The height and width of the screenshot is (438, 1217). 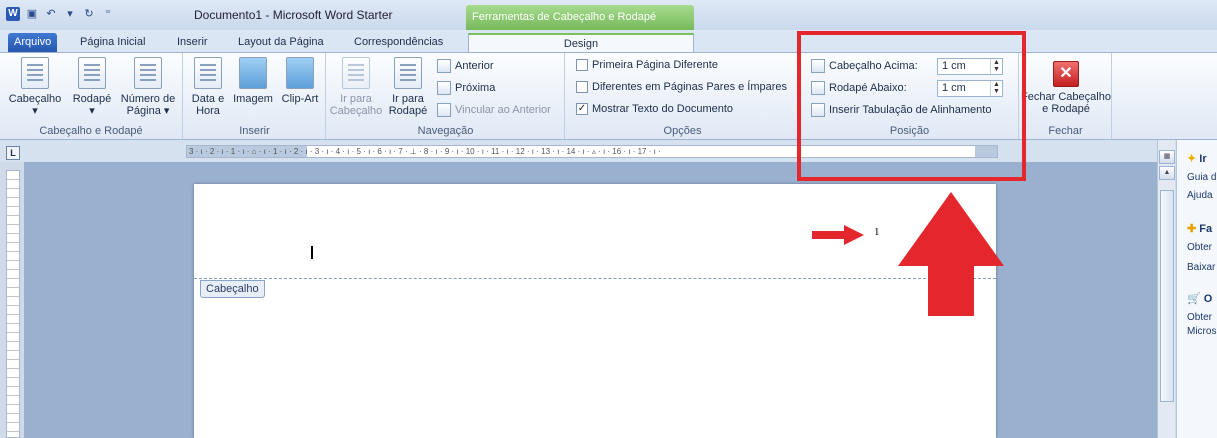 I want to click on anterior-button: Anterior, so click(x=465, y=66).